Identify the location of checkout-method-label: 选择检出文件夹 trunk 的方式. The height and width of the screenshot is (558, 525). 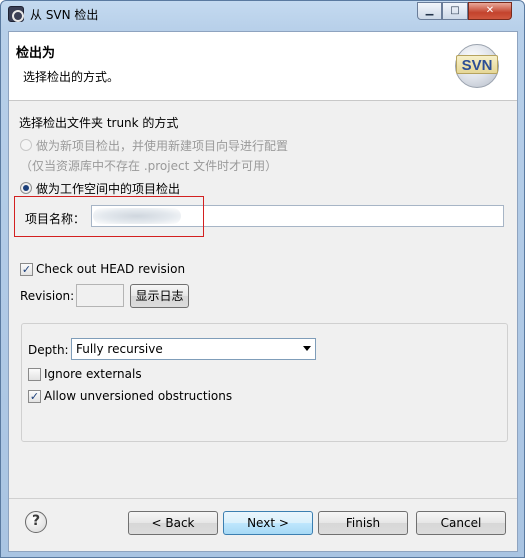
(99, 123).